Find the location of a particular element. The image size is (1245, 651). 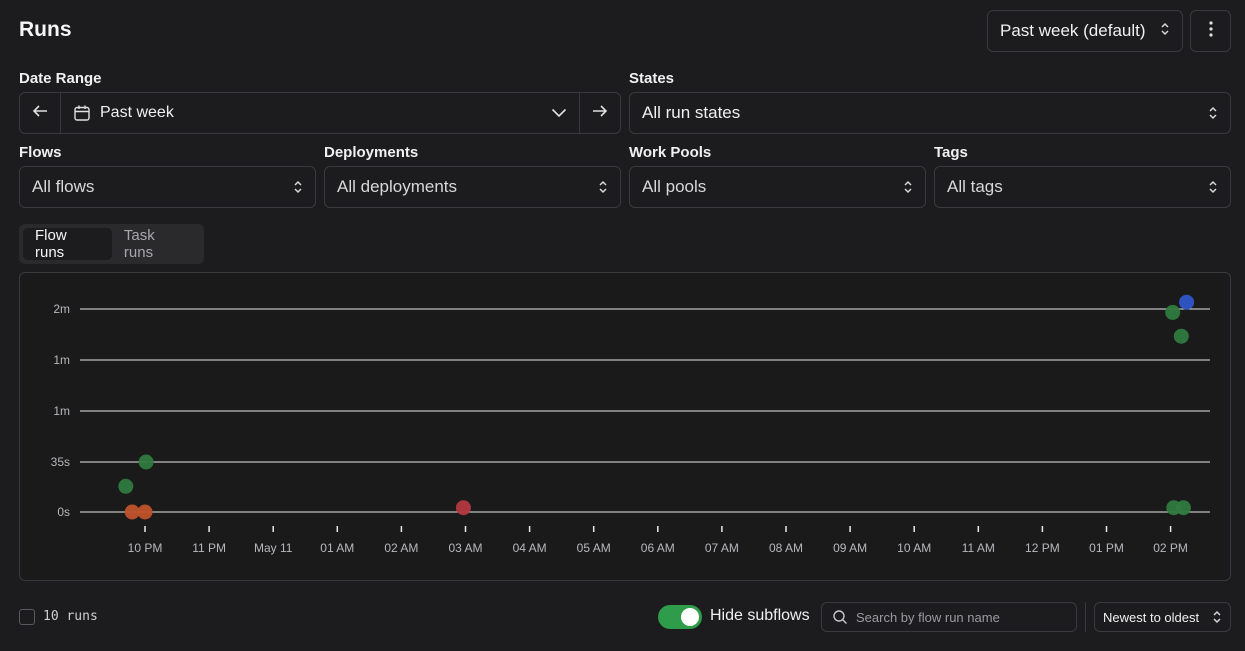

tags-label: Tags is located at coordinates (951, 152).